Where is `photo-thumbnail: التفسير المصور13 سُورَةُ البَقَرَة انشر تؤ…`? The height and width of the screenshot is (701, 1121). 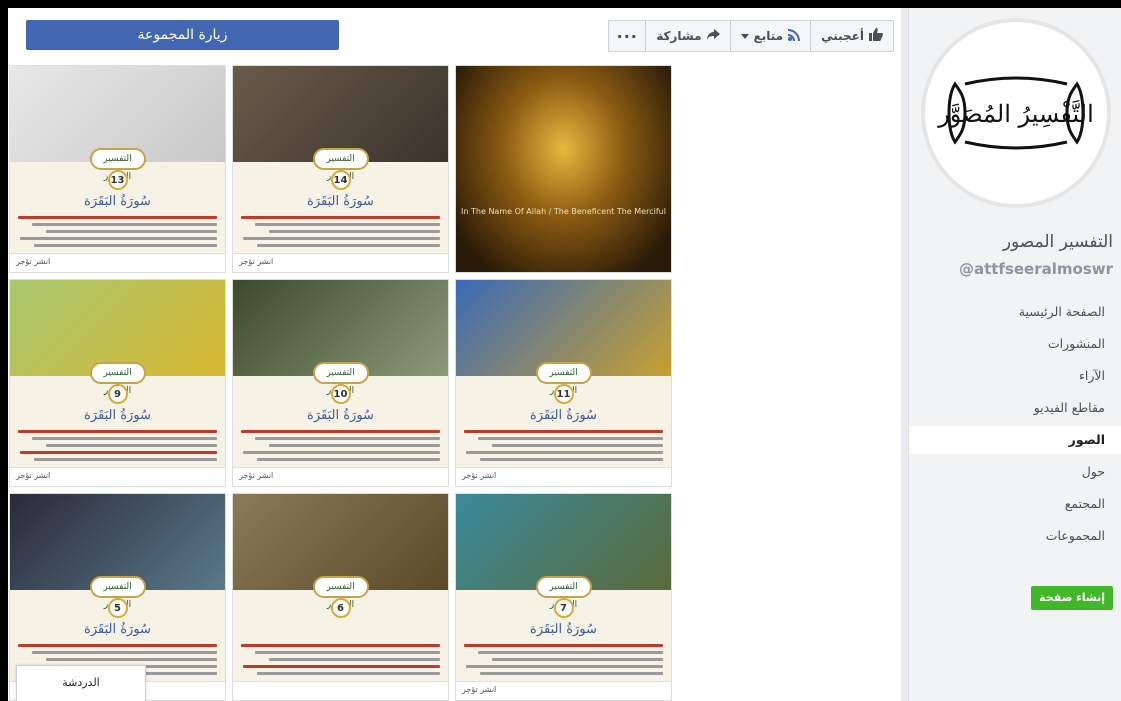 photo-thumbnail: التفسير المصور13 سُورَةُ البَقَرَة انشر تؤ… is located at coordinates (117, 169).